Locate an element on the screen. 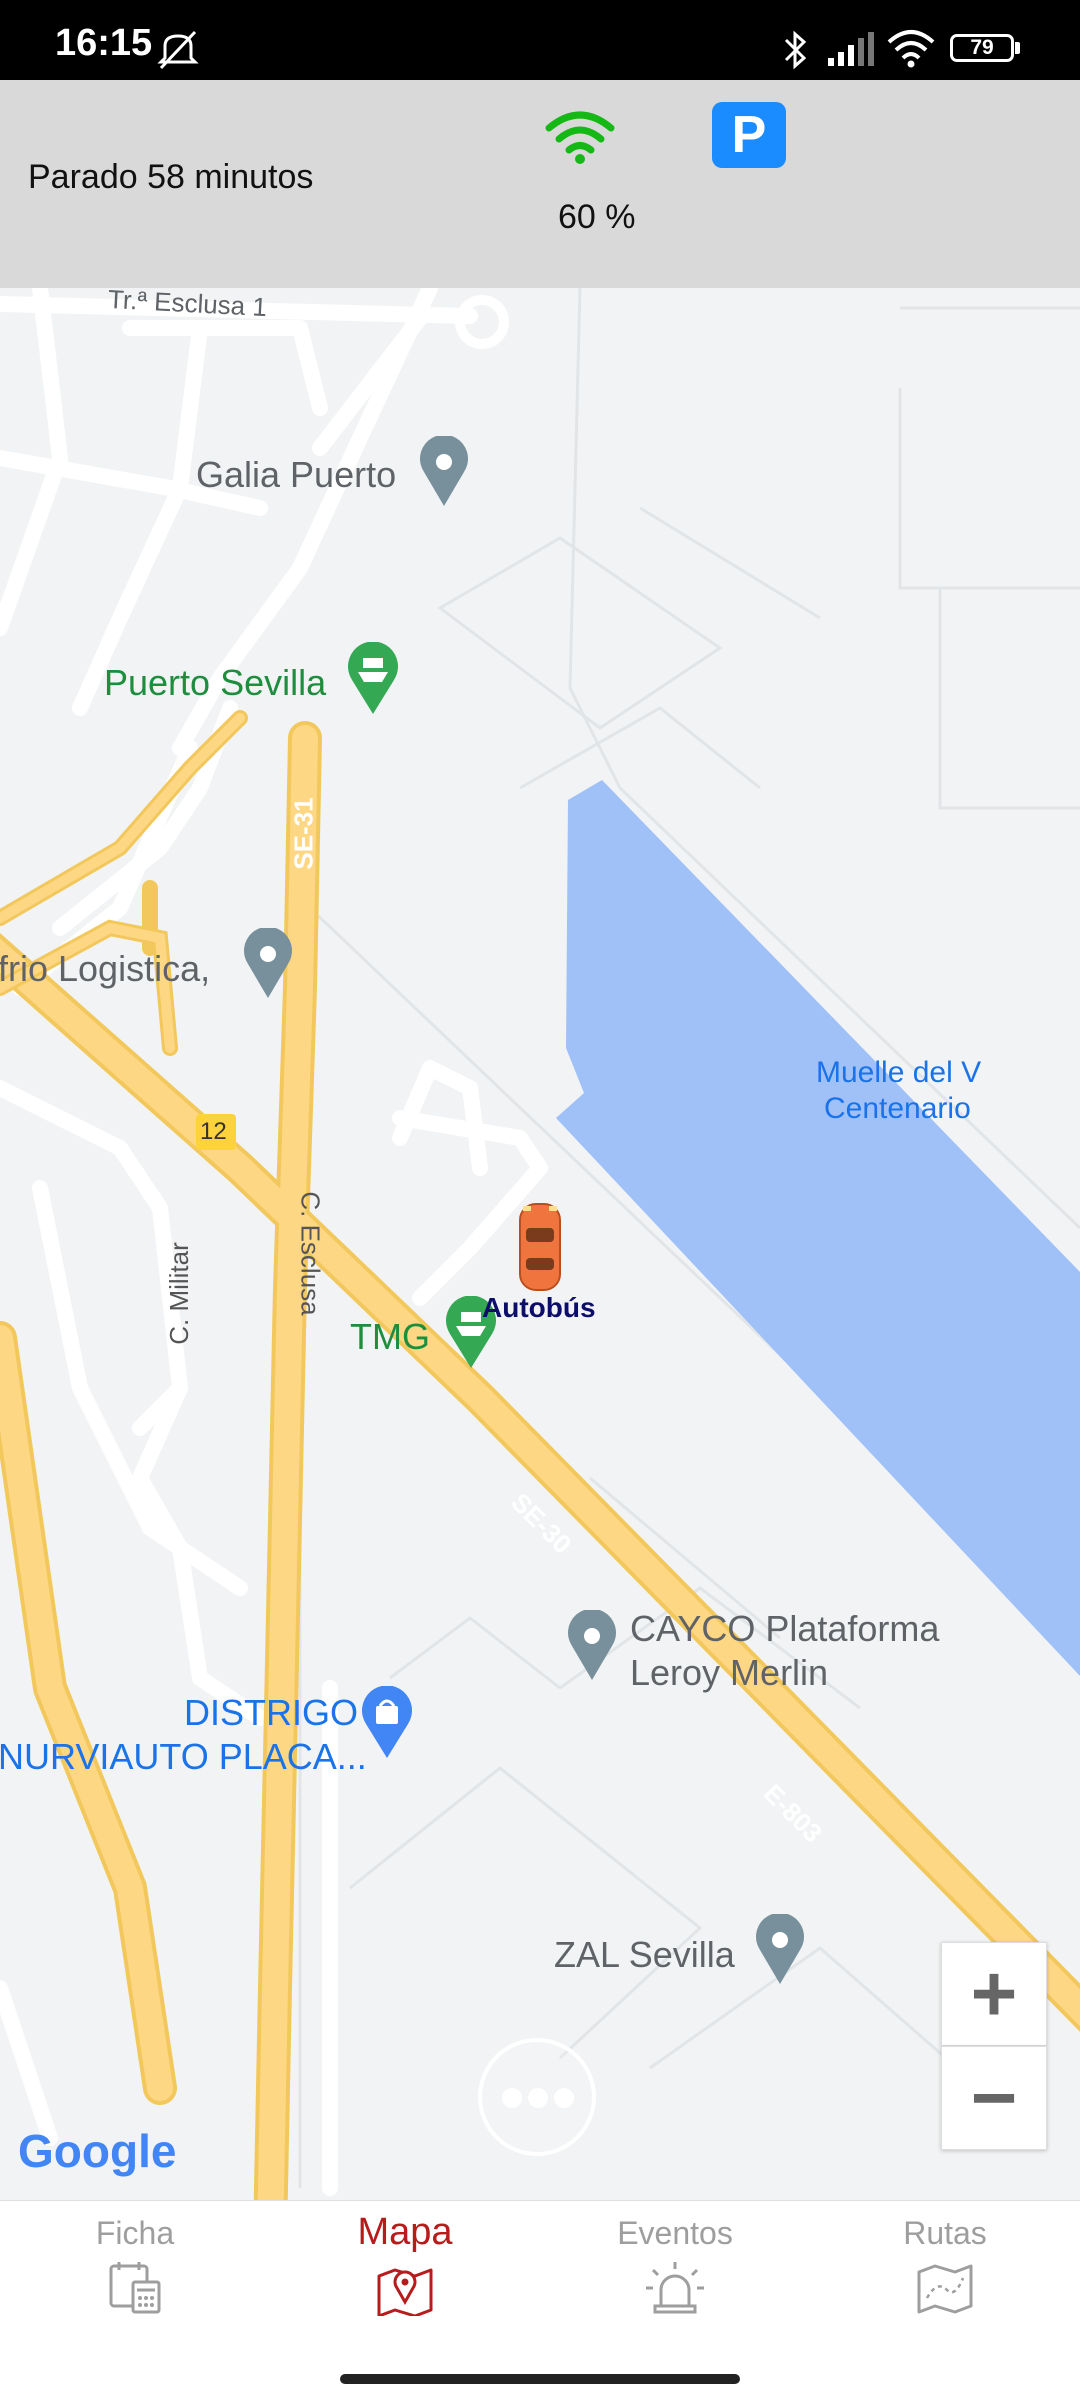 The width and height of the screenshot is (1080, 2401). status-time: 16:15 is located at coordinates (104, 43).